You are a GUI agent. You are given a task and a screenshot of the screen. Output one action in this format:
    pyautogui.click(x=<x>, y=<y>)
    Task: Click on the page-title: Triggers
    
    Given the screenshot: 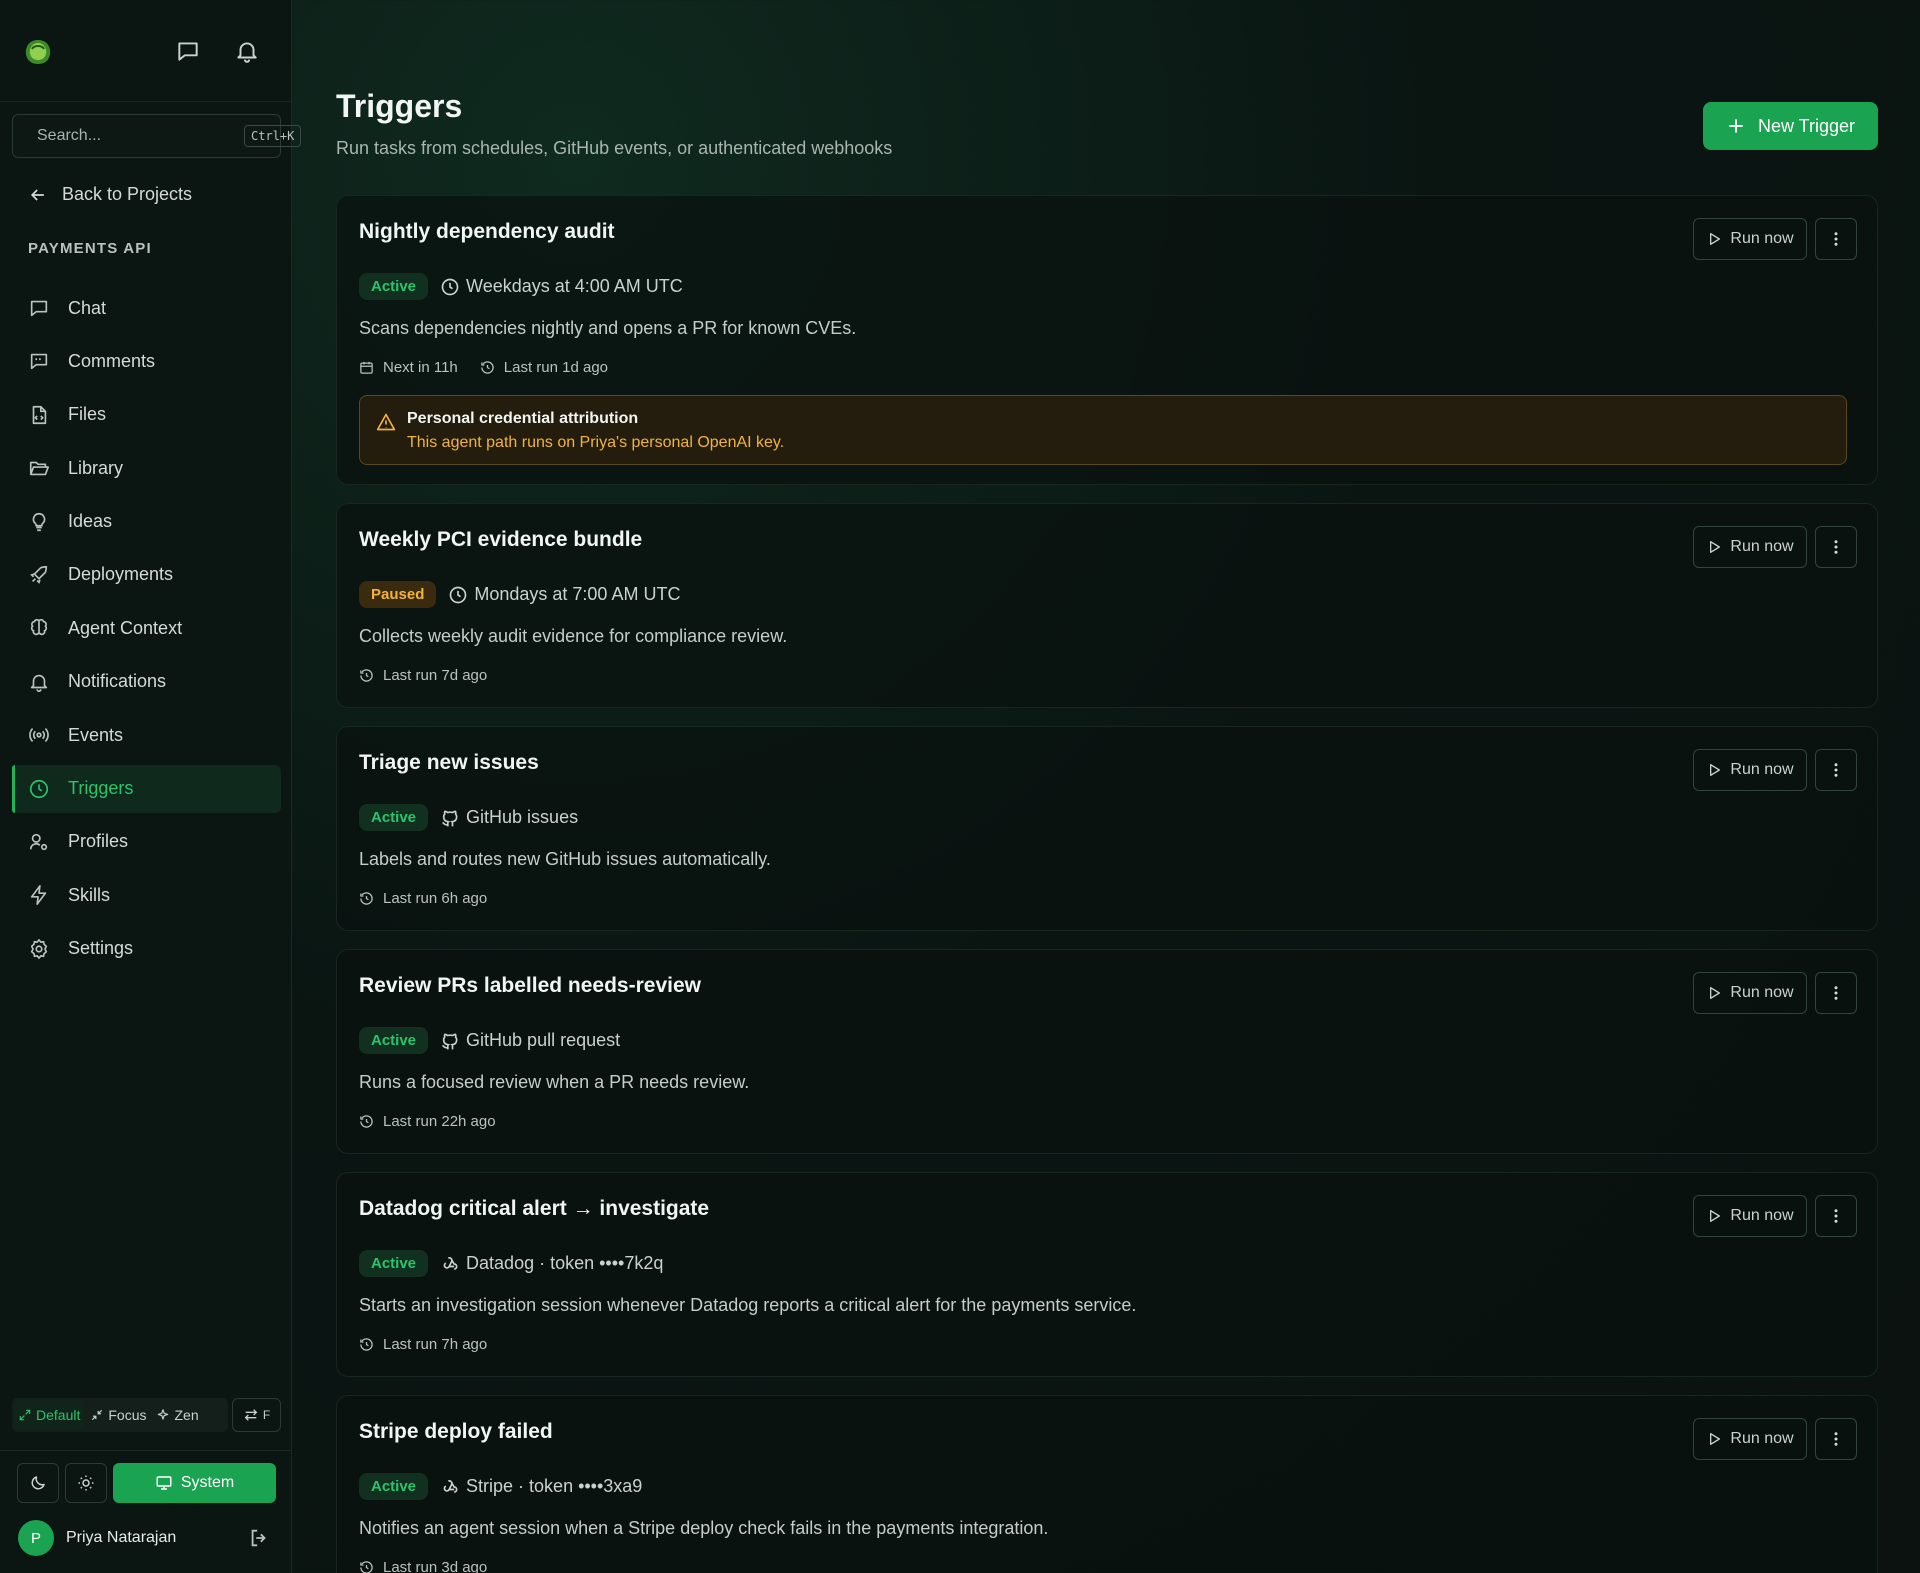 What is the action you would take?
    pyautogui.click(x=399, y=106)
    